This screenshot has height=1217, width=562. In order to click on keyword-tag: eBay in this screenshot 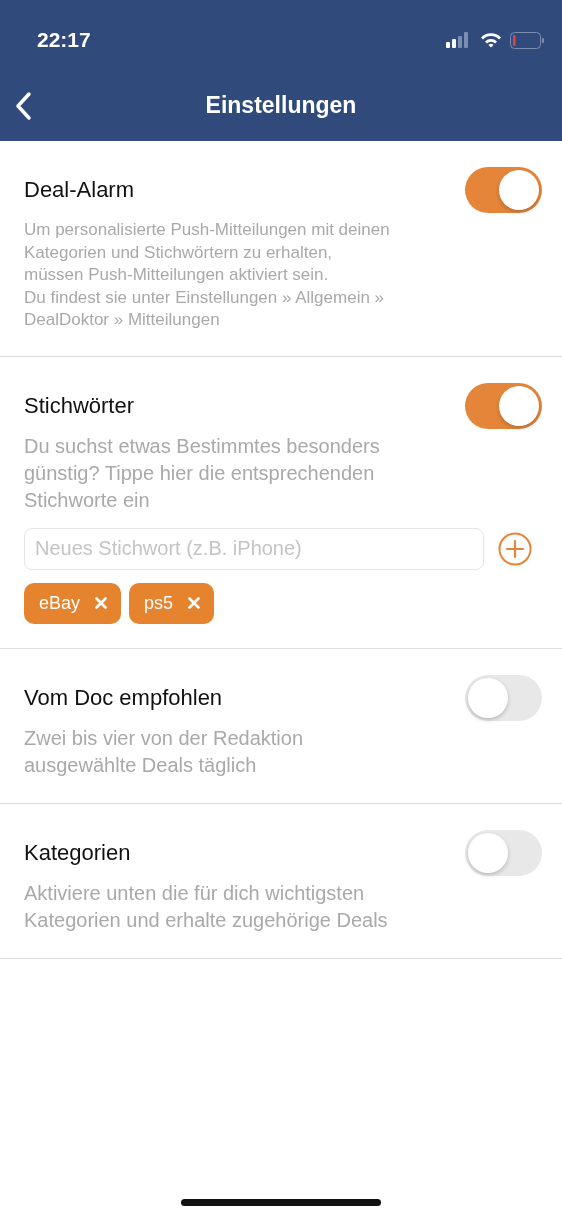, I will do `click(73, 603)`.